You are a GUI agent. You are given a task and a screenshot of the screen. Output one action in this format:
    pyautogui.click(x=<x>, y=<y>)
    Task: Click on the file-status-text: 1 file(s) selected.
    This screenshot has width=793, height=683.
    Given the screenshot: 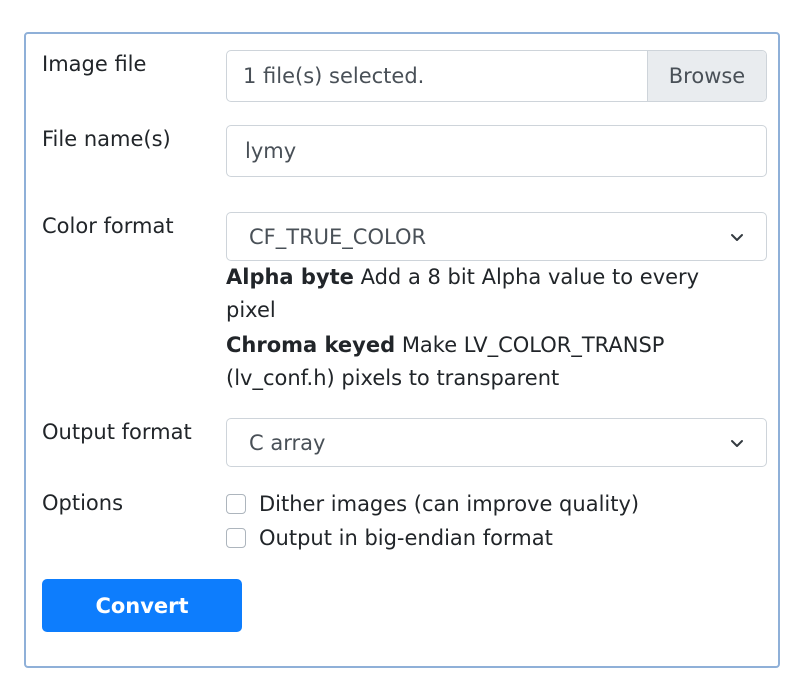 What is the action you would take?
    pyautogui.click(x=334, y=76)
    